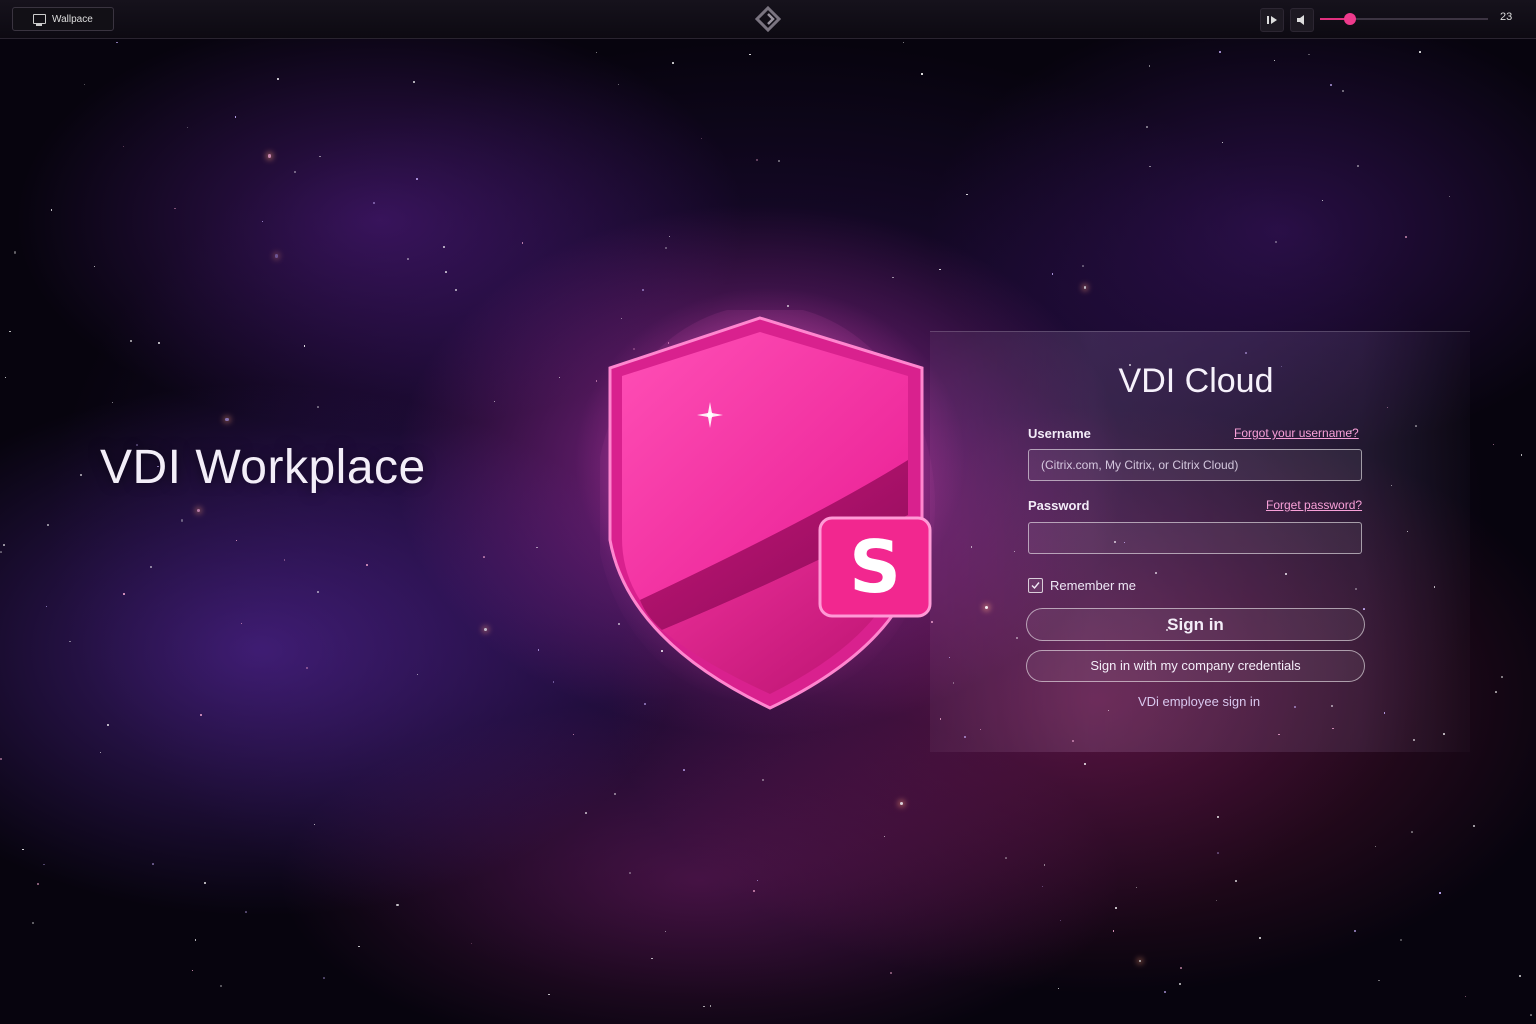 The height and width of the screenshot is (1024, 1536). Describe the element at coordinates (39, 20) in the screenshot. I see `monitor-icon` at that location.